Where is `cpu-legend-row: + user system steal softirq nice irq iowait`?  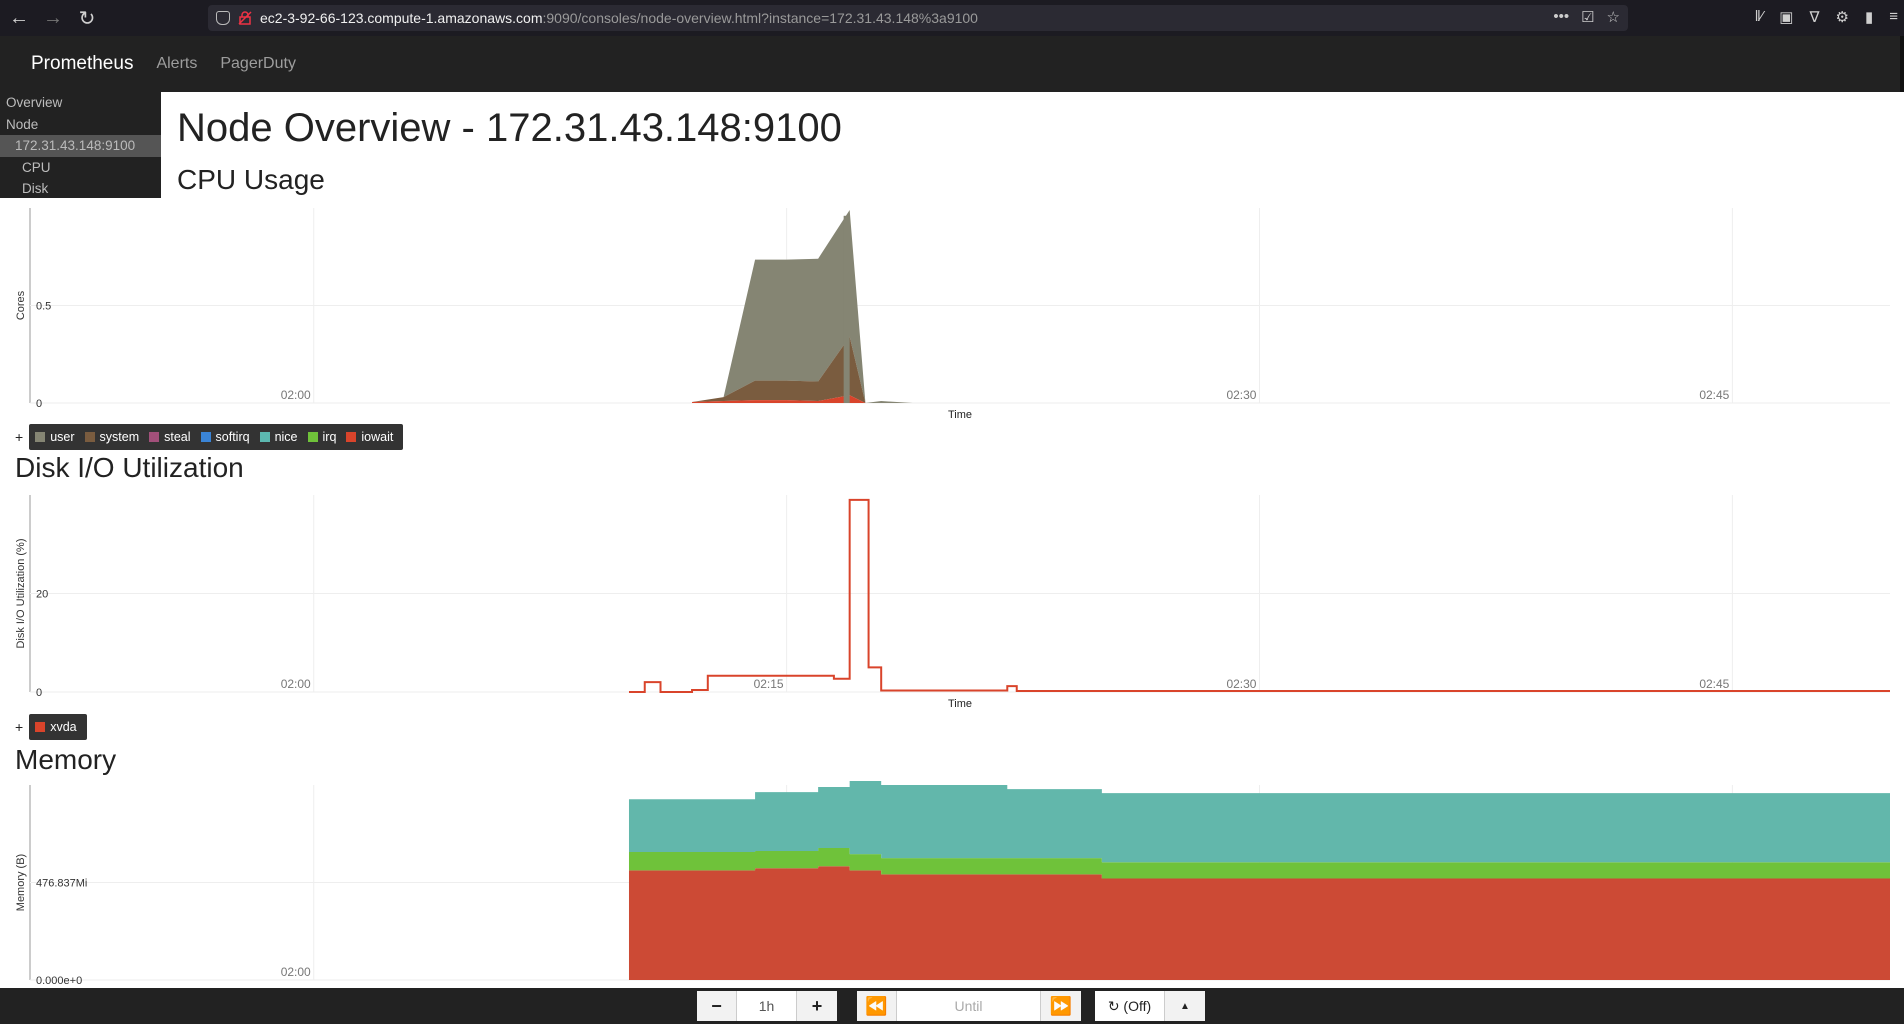 cpu-legend-row: + user system steal softirq nice irq iowait is located at coordinates (209, 437).